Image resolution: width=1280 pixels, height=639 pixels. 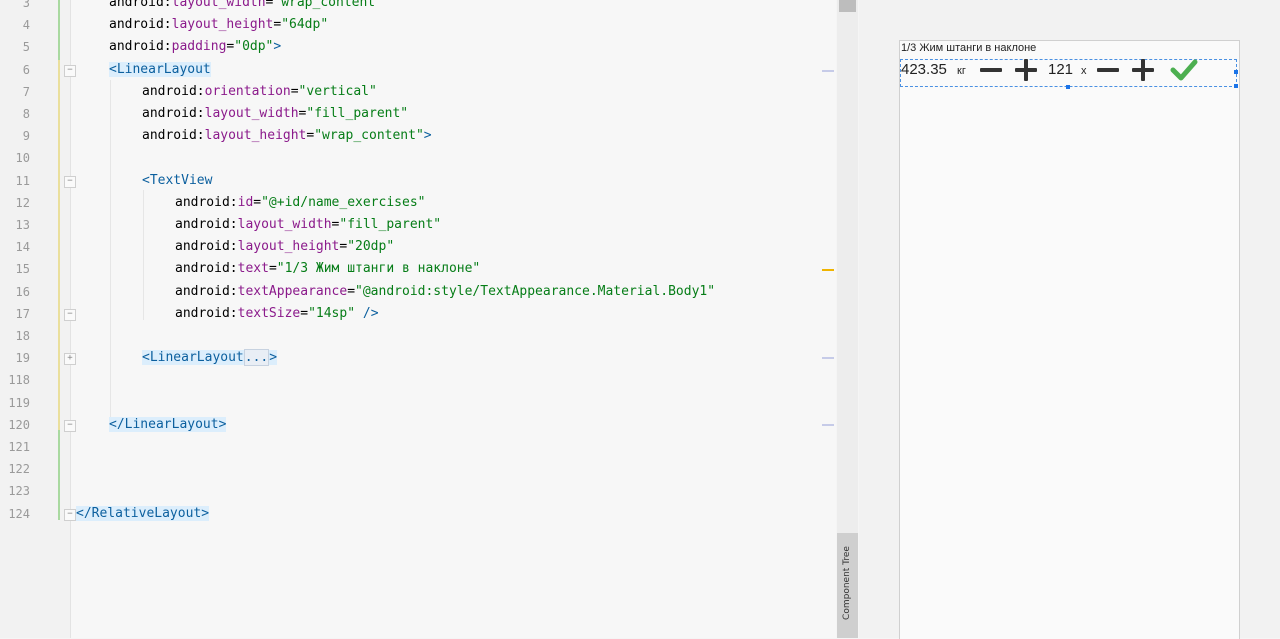 What do you see at coordinates (418, 469) in the screenshot?
I see `code-line: 122` at bounding box center [418, 469].